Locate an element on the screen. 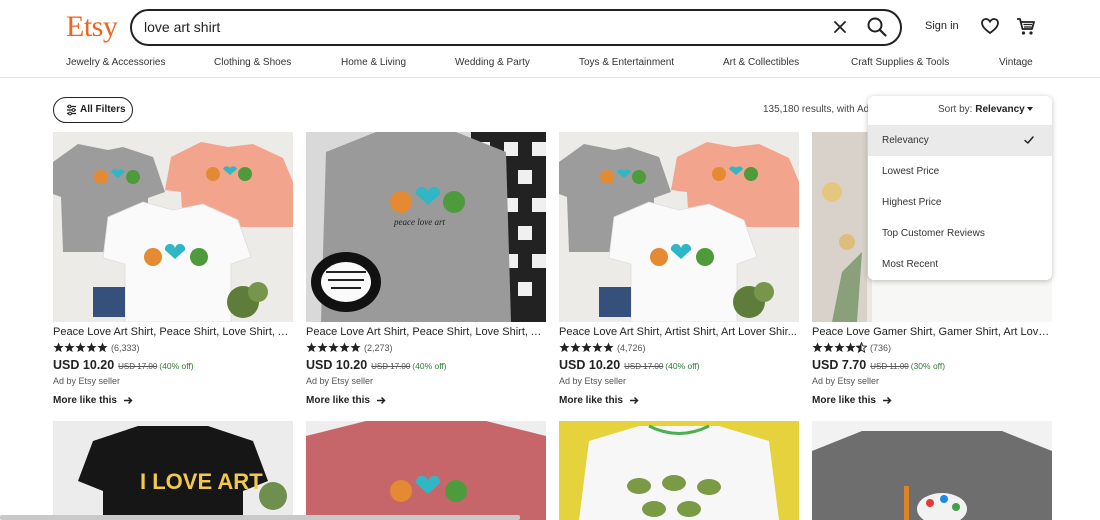  category-toys: Toys & Entertainment is located at coordinates (626, 62).